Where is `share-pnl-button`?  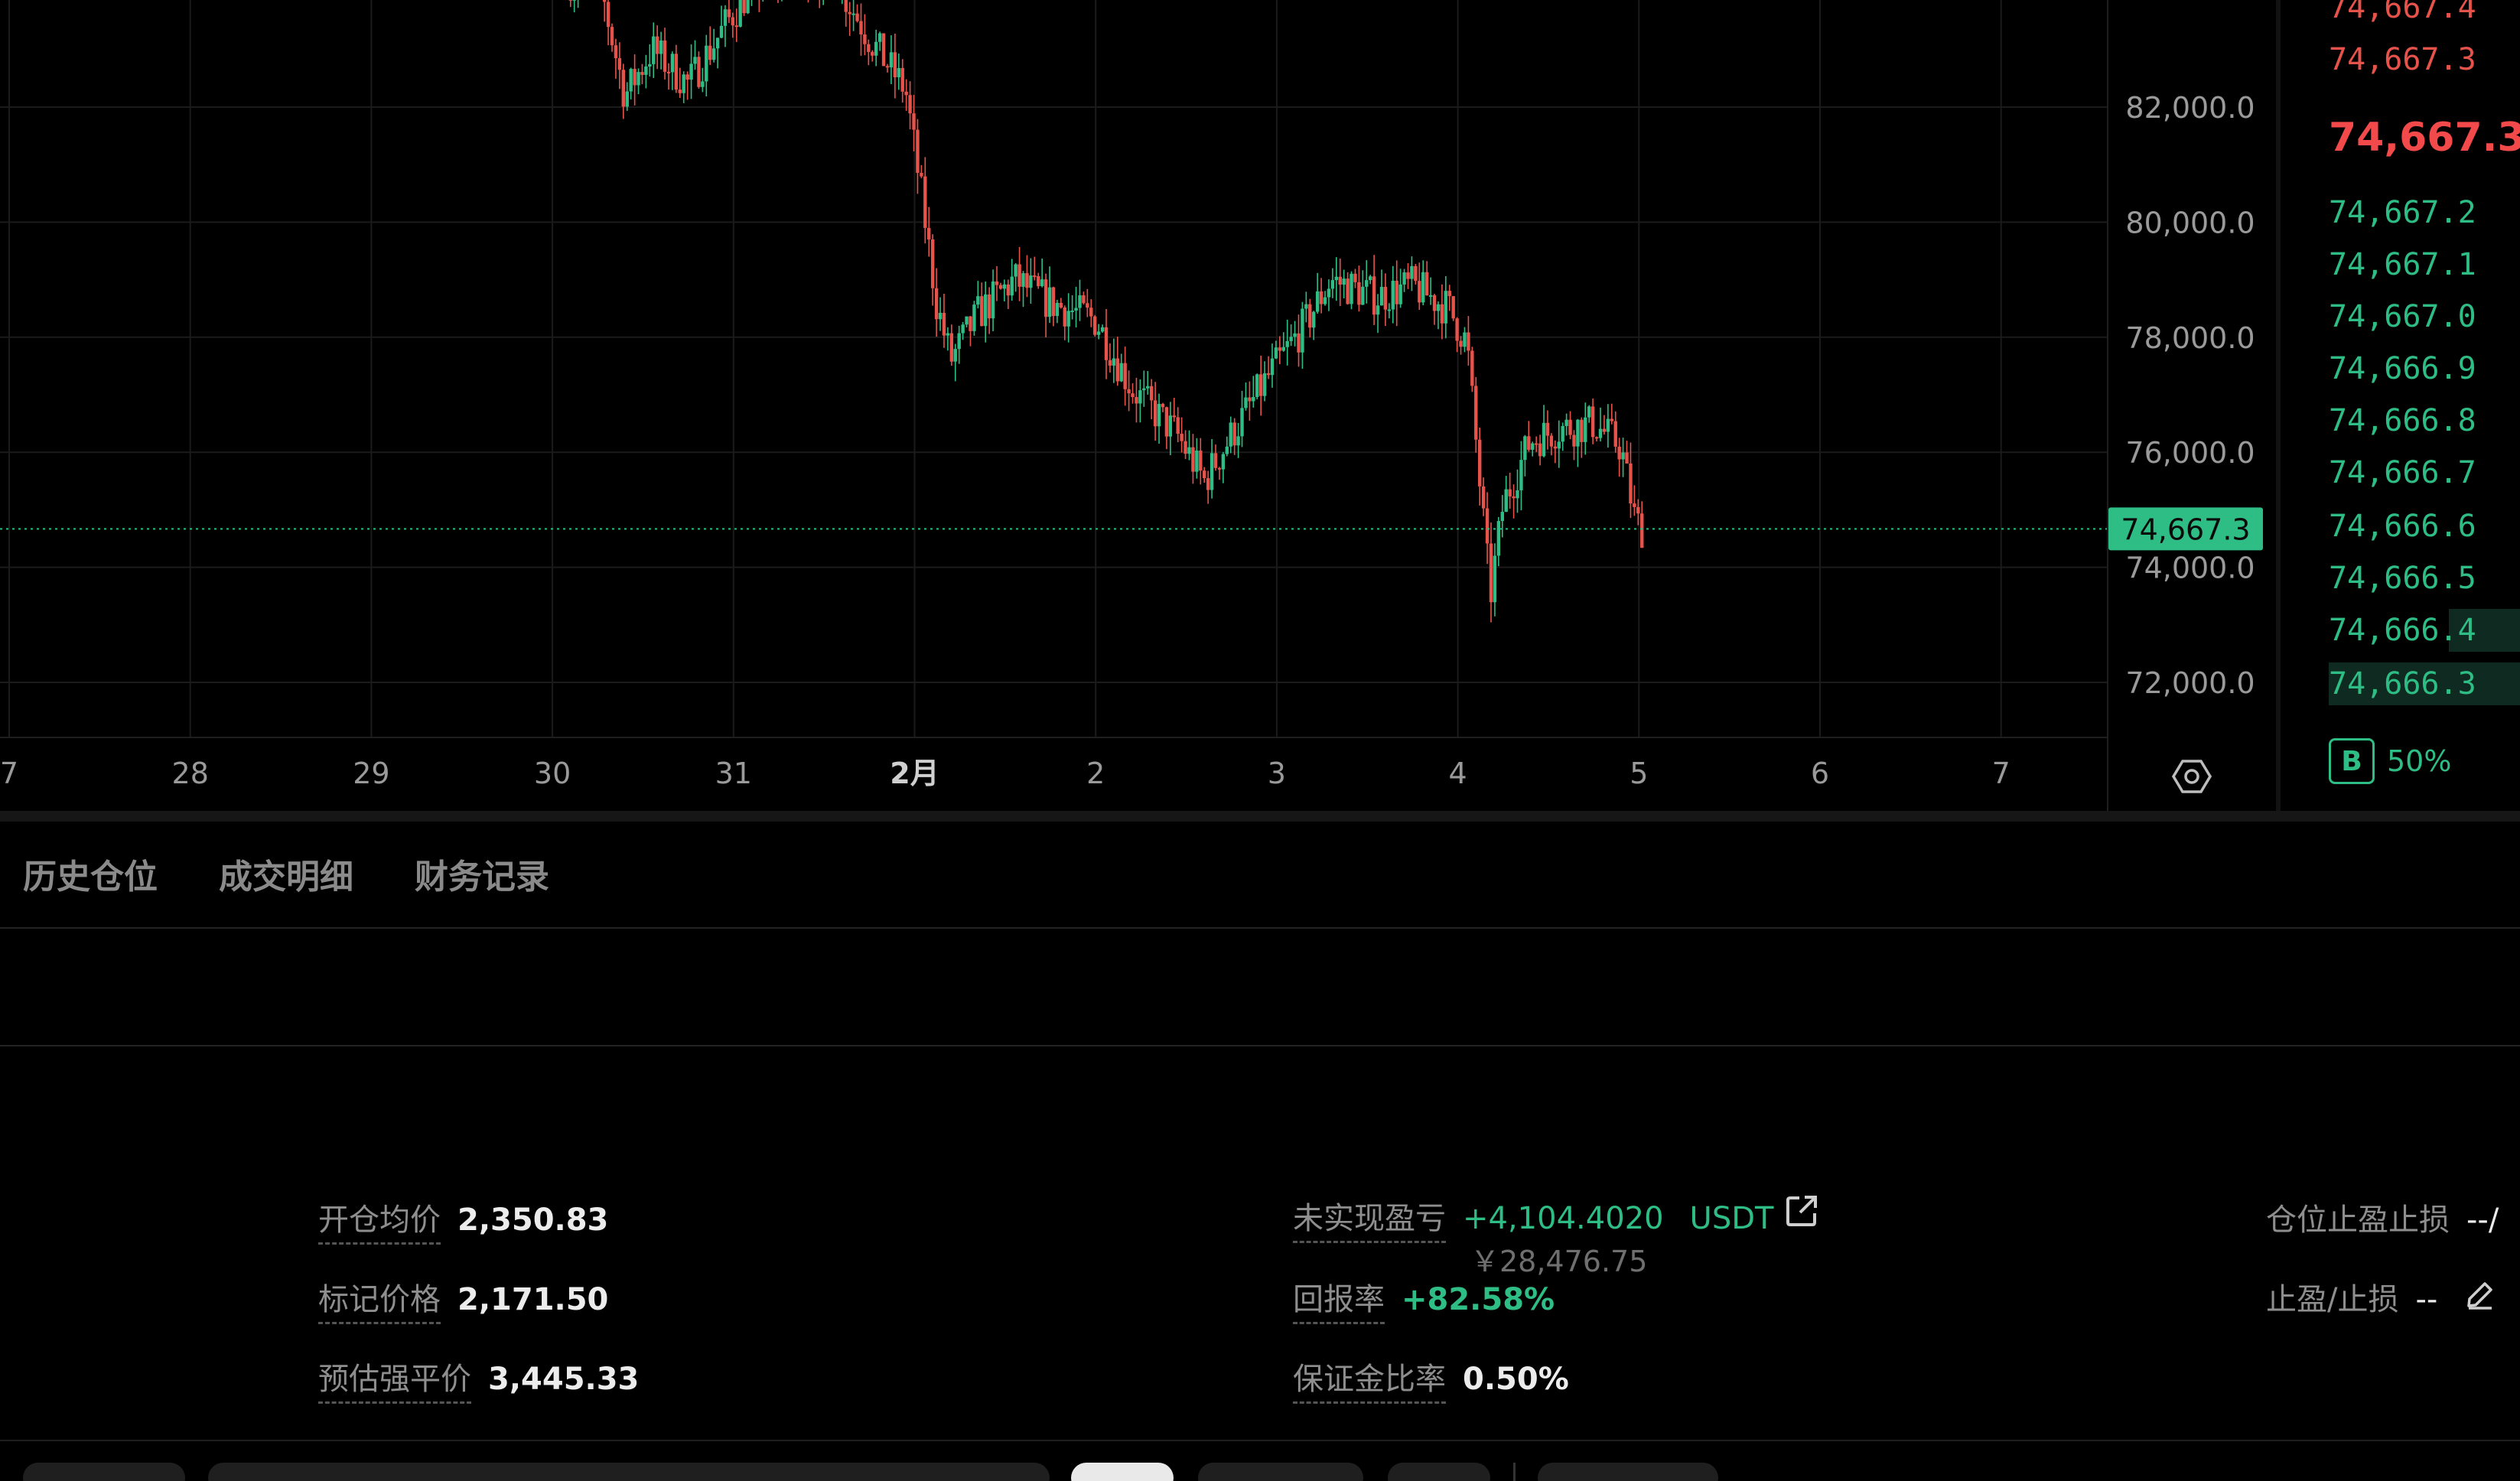
share-pnl-button is located at coordinates (1801, 1211).